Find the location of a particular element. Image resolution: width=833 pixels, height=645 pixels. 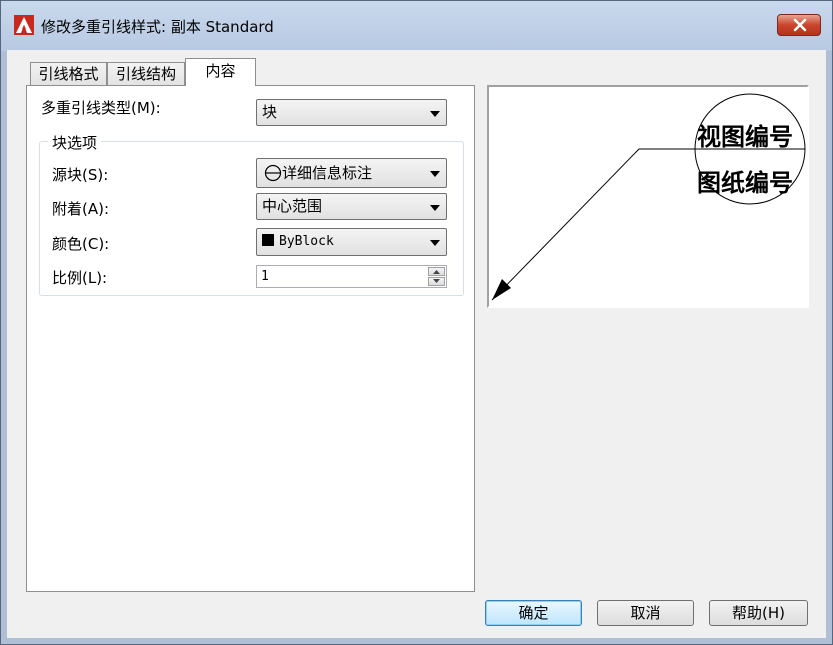

preview-view-number: 视图编号 is located at coordinates (745, 136).